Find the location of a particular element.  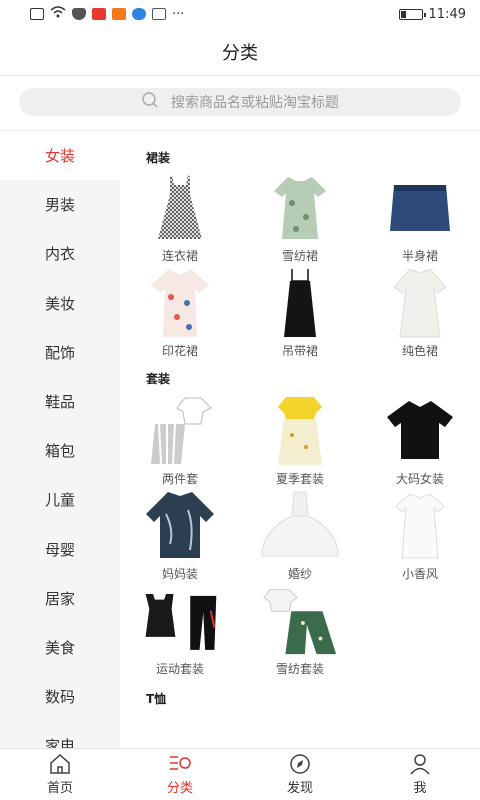

sidebar-item-appliances: 家电 is located at coordinates (60, 734).